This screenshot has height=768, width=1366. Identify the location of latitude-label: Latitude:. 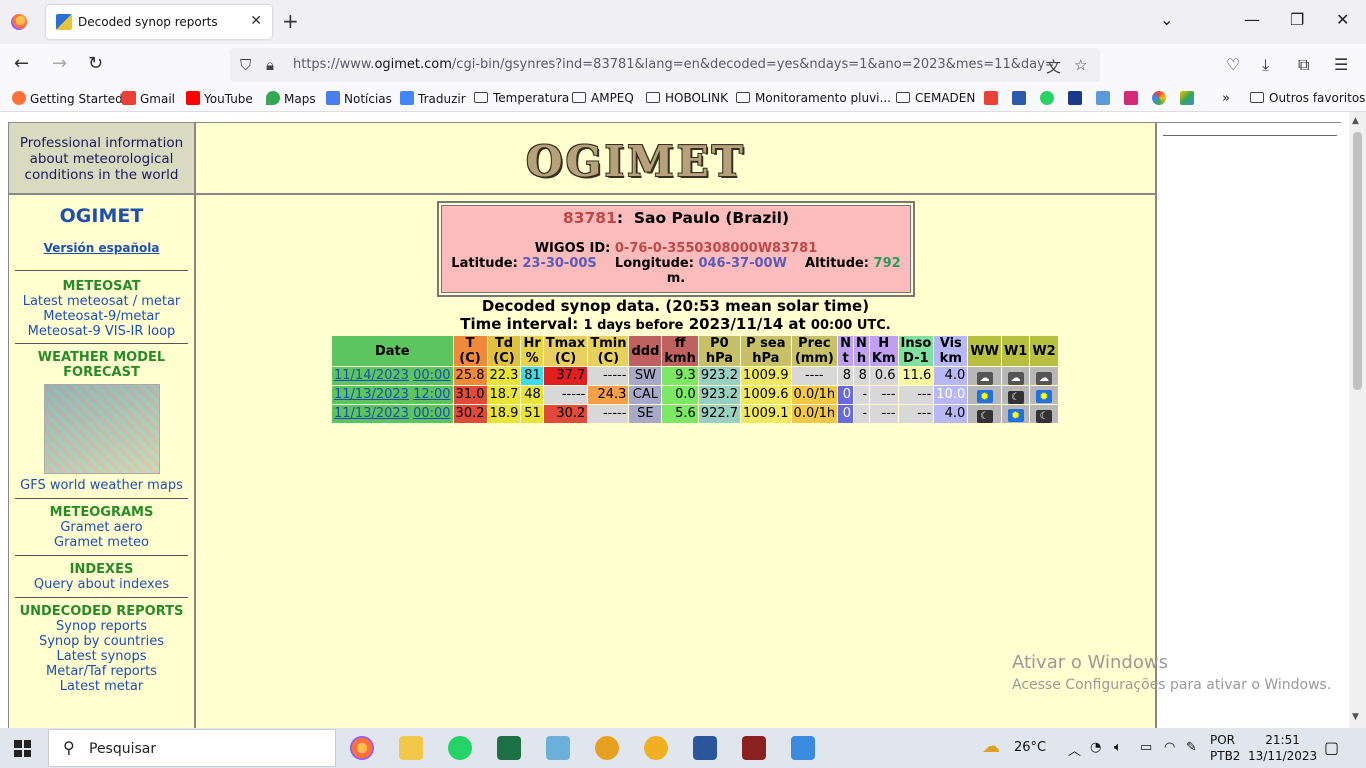
(484, 263).